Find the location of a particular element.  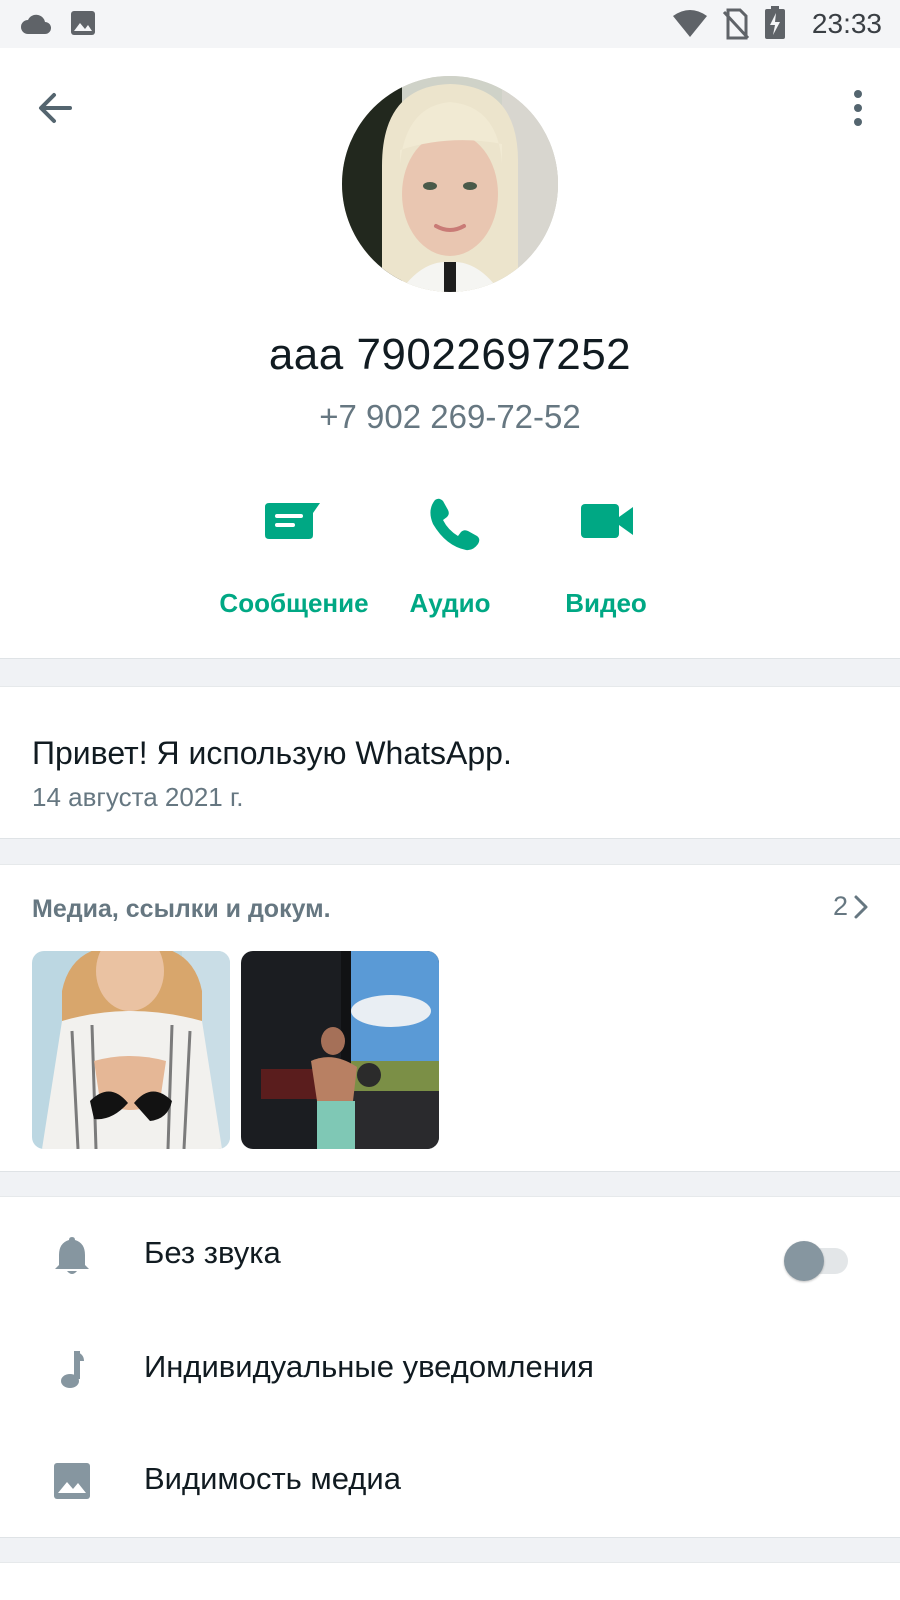

message-button: Сообщение is located at coordinates (294, 552).